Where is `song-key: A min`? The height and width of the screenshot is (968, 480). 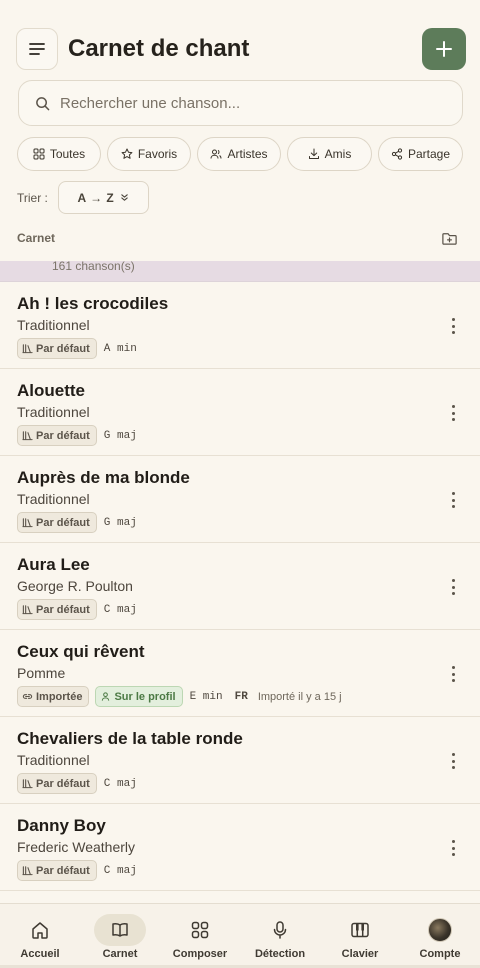
song-key: A min is located at coordinates (120, 348).